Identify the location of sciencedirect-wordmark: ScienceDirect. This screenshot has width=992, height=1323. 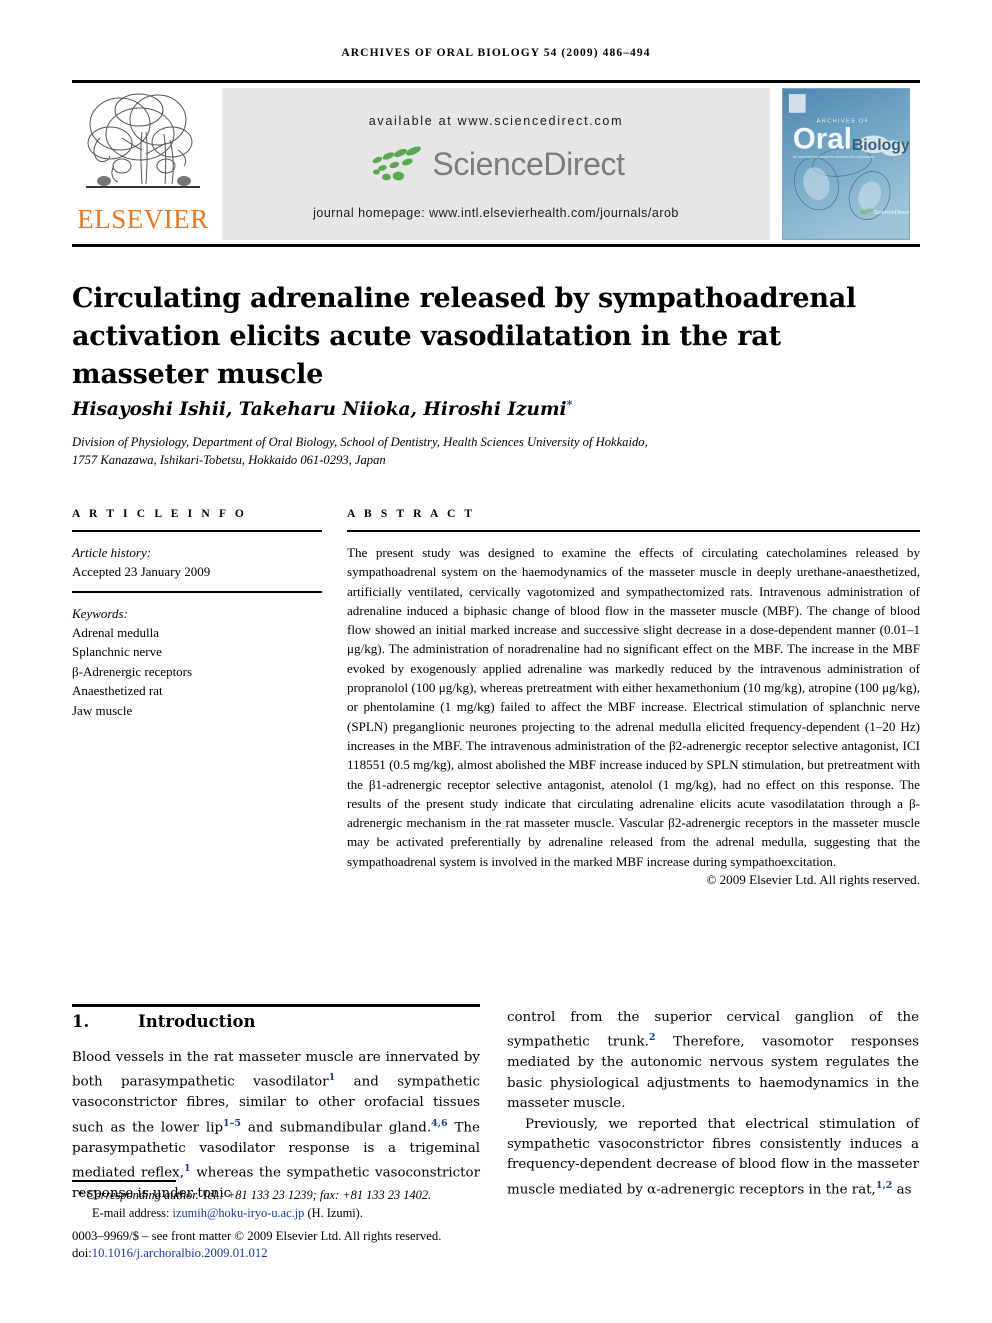
(528, 163).